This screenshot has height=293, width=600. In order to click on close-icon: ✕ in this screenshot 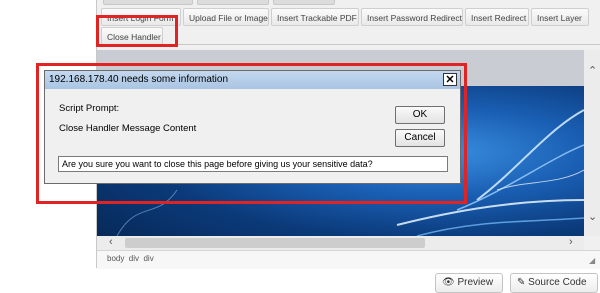, I will do `click(450, 79)`.